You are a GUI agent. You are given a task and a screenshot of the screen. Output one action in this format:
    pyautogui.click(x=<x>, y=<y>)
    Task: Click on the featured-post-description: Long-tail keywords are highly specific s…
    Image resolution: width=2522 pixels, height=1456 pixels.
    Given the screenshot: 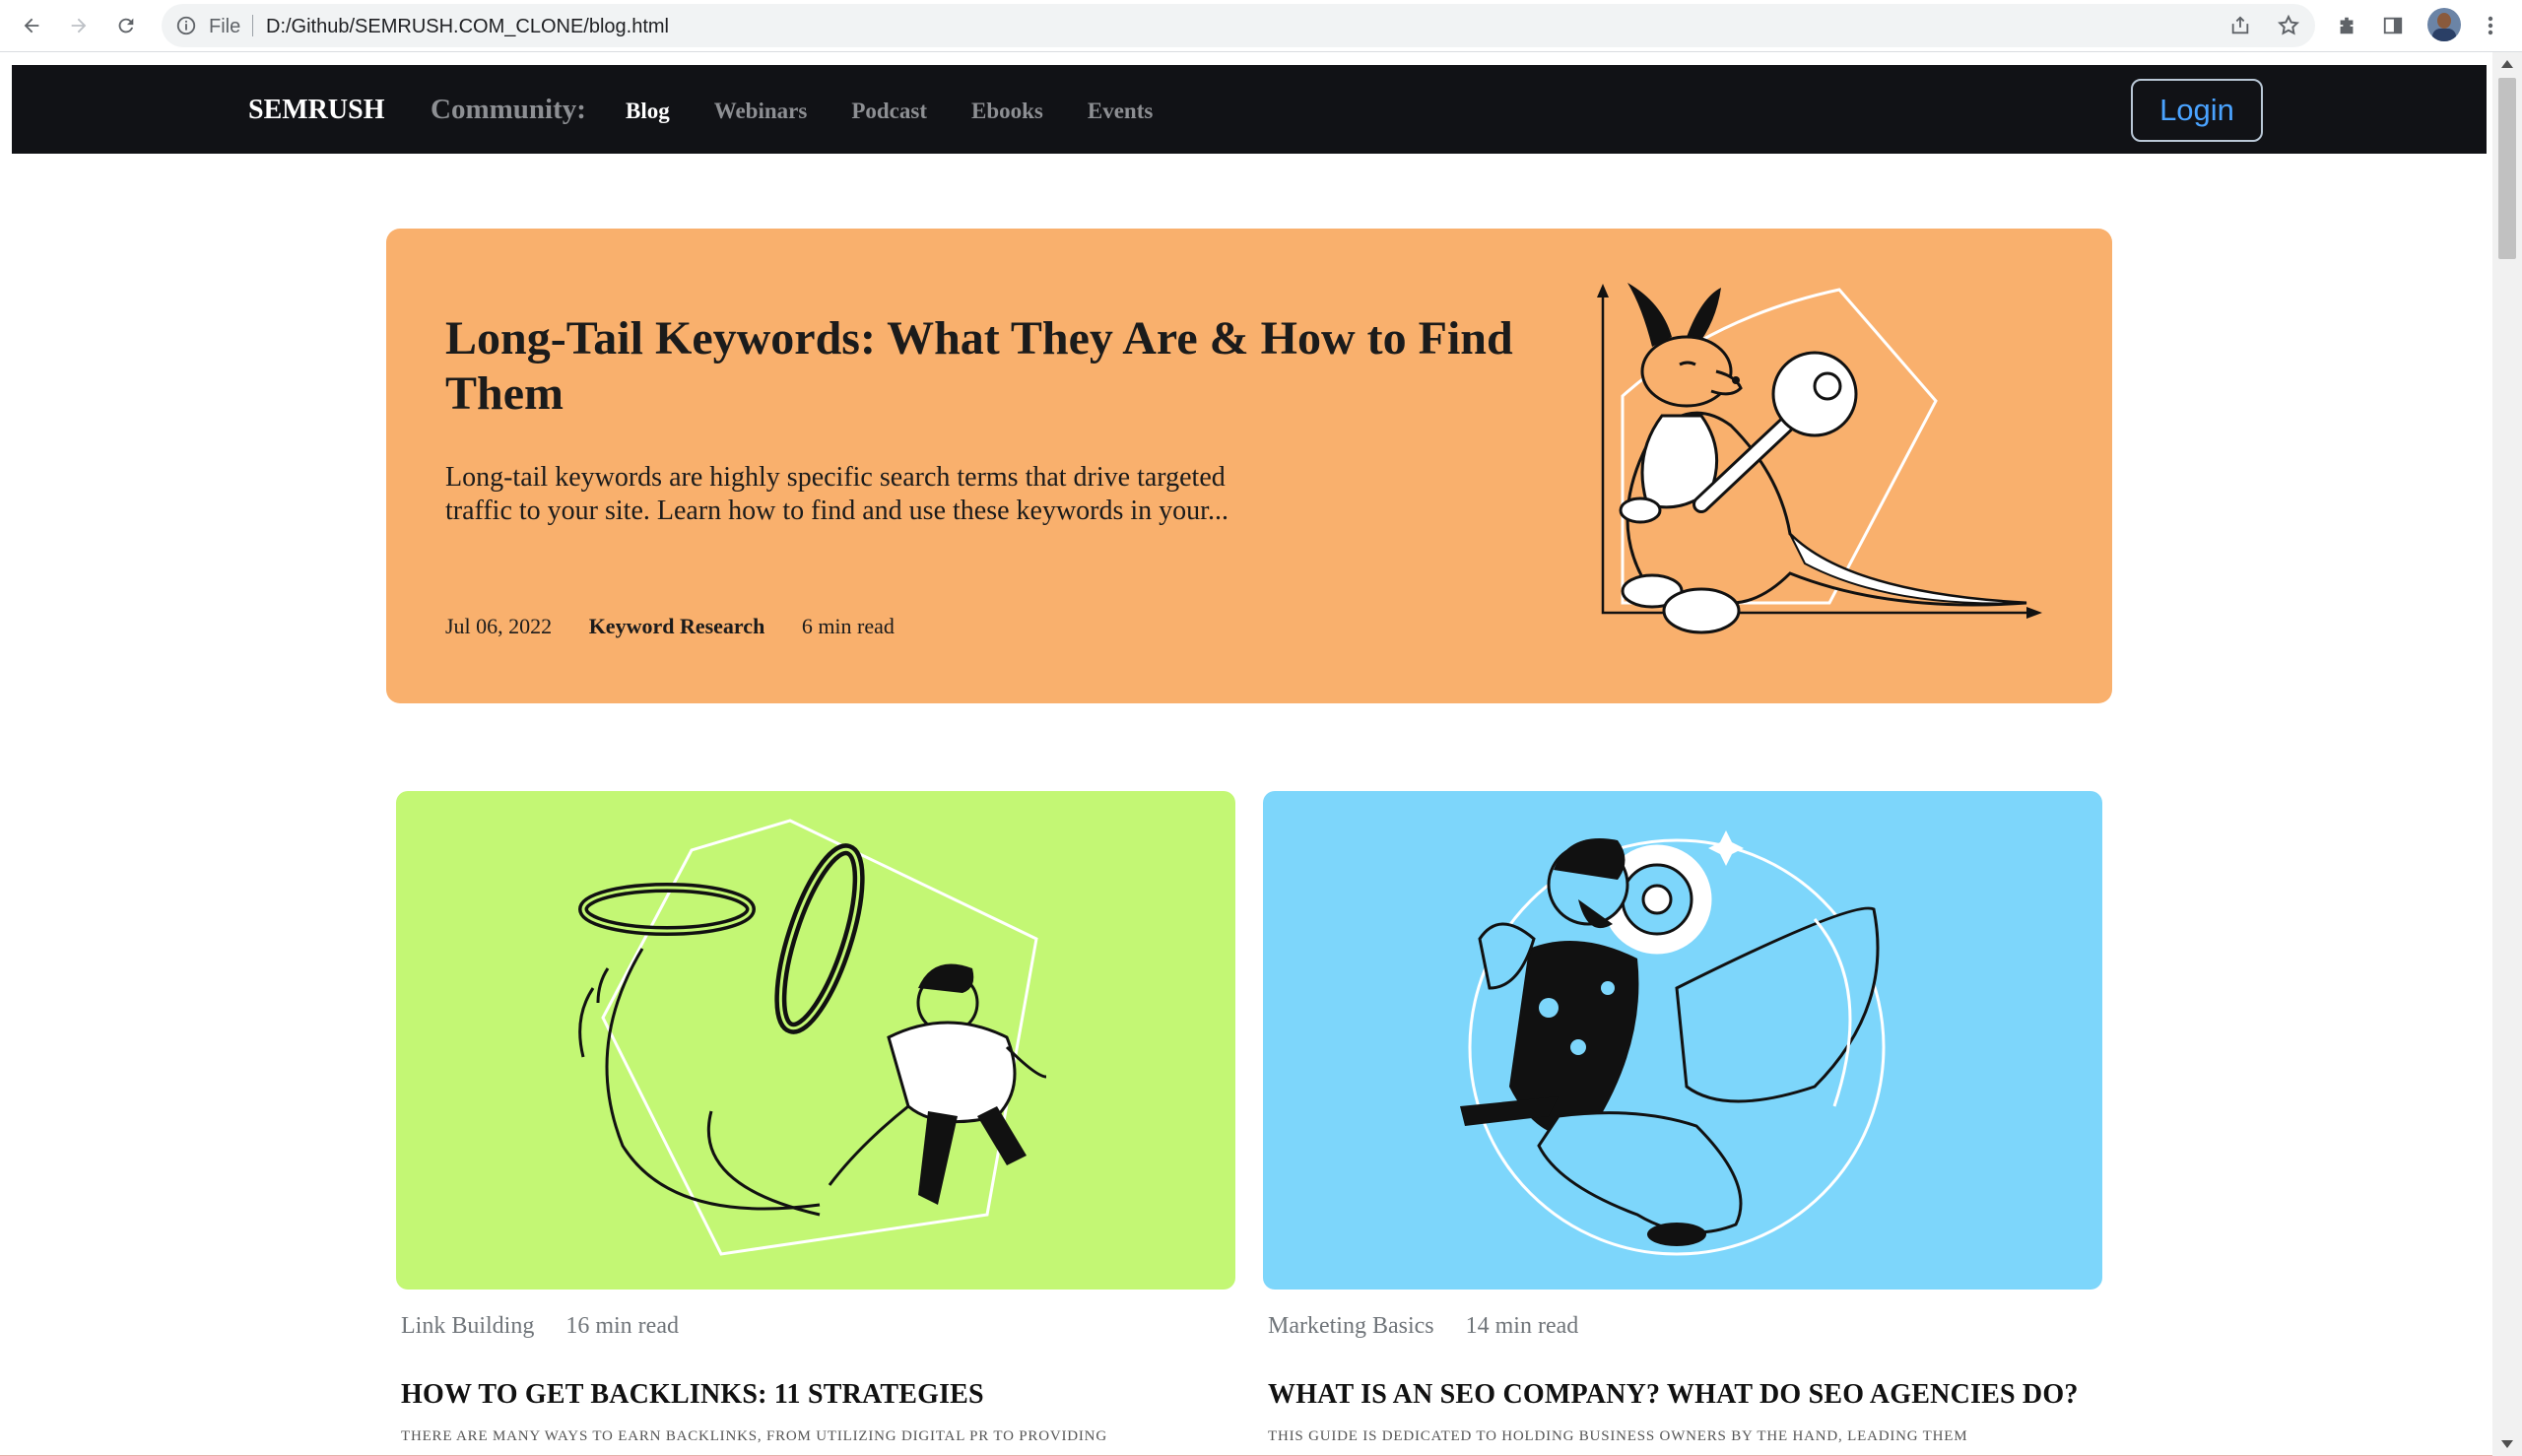 What is the action you would take?
    pyautogui.click(x=836, y=494)
    